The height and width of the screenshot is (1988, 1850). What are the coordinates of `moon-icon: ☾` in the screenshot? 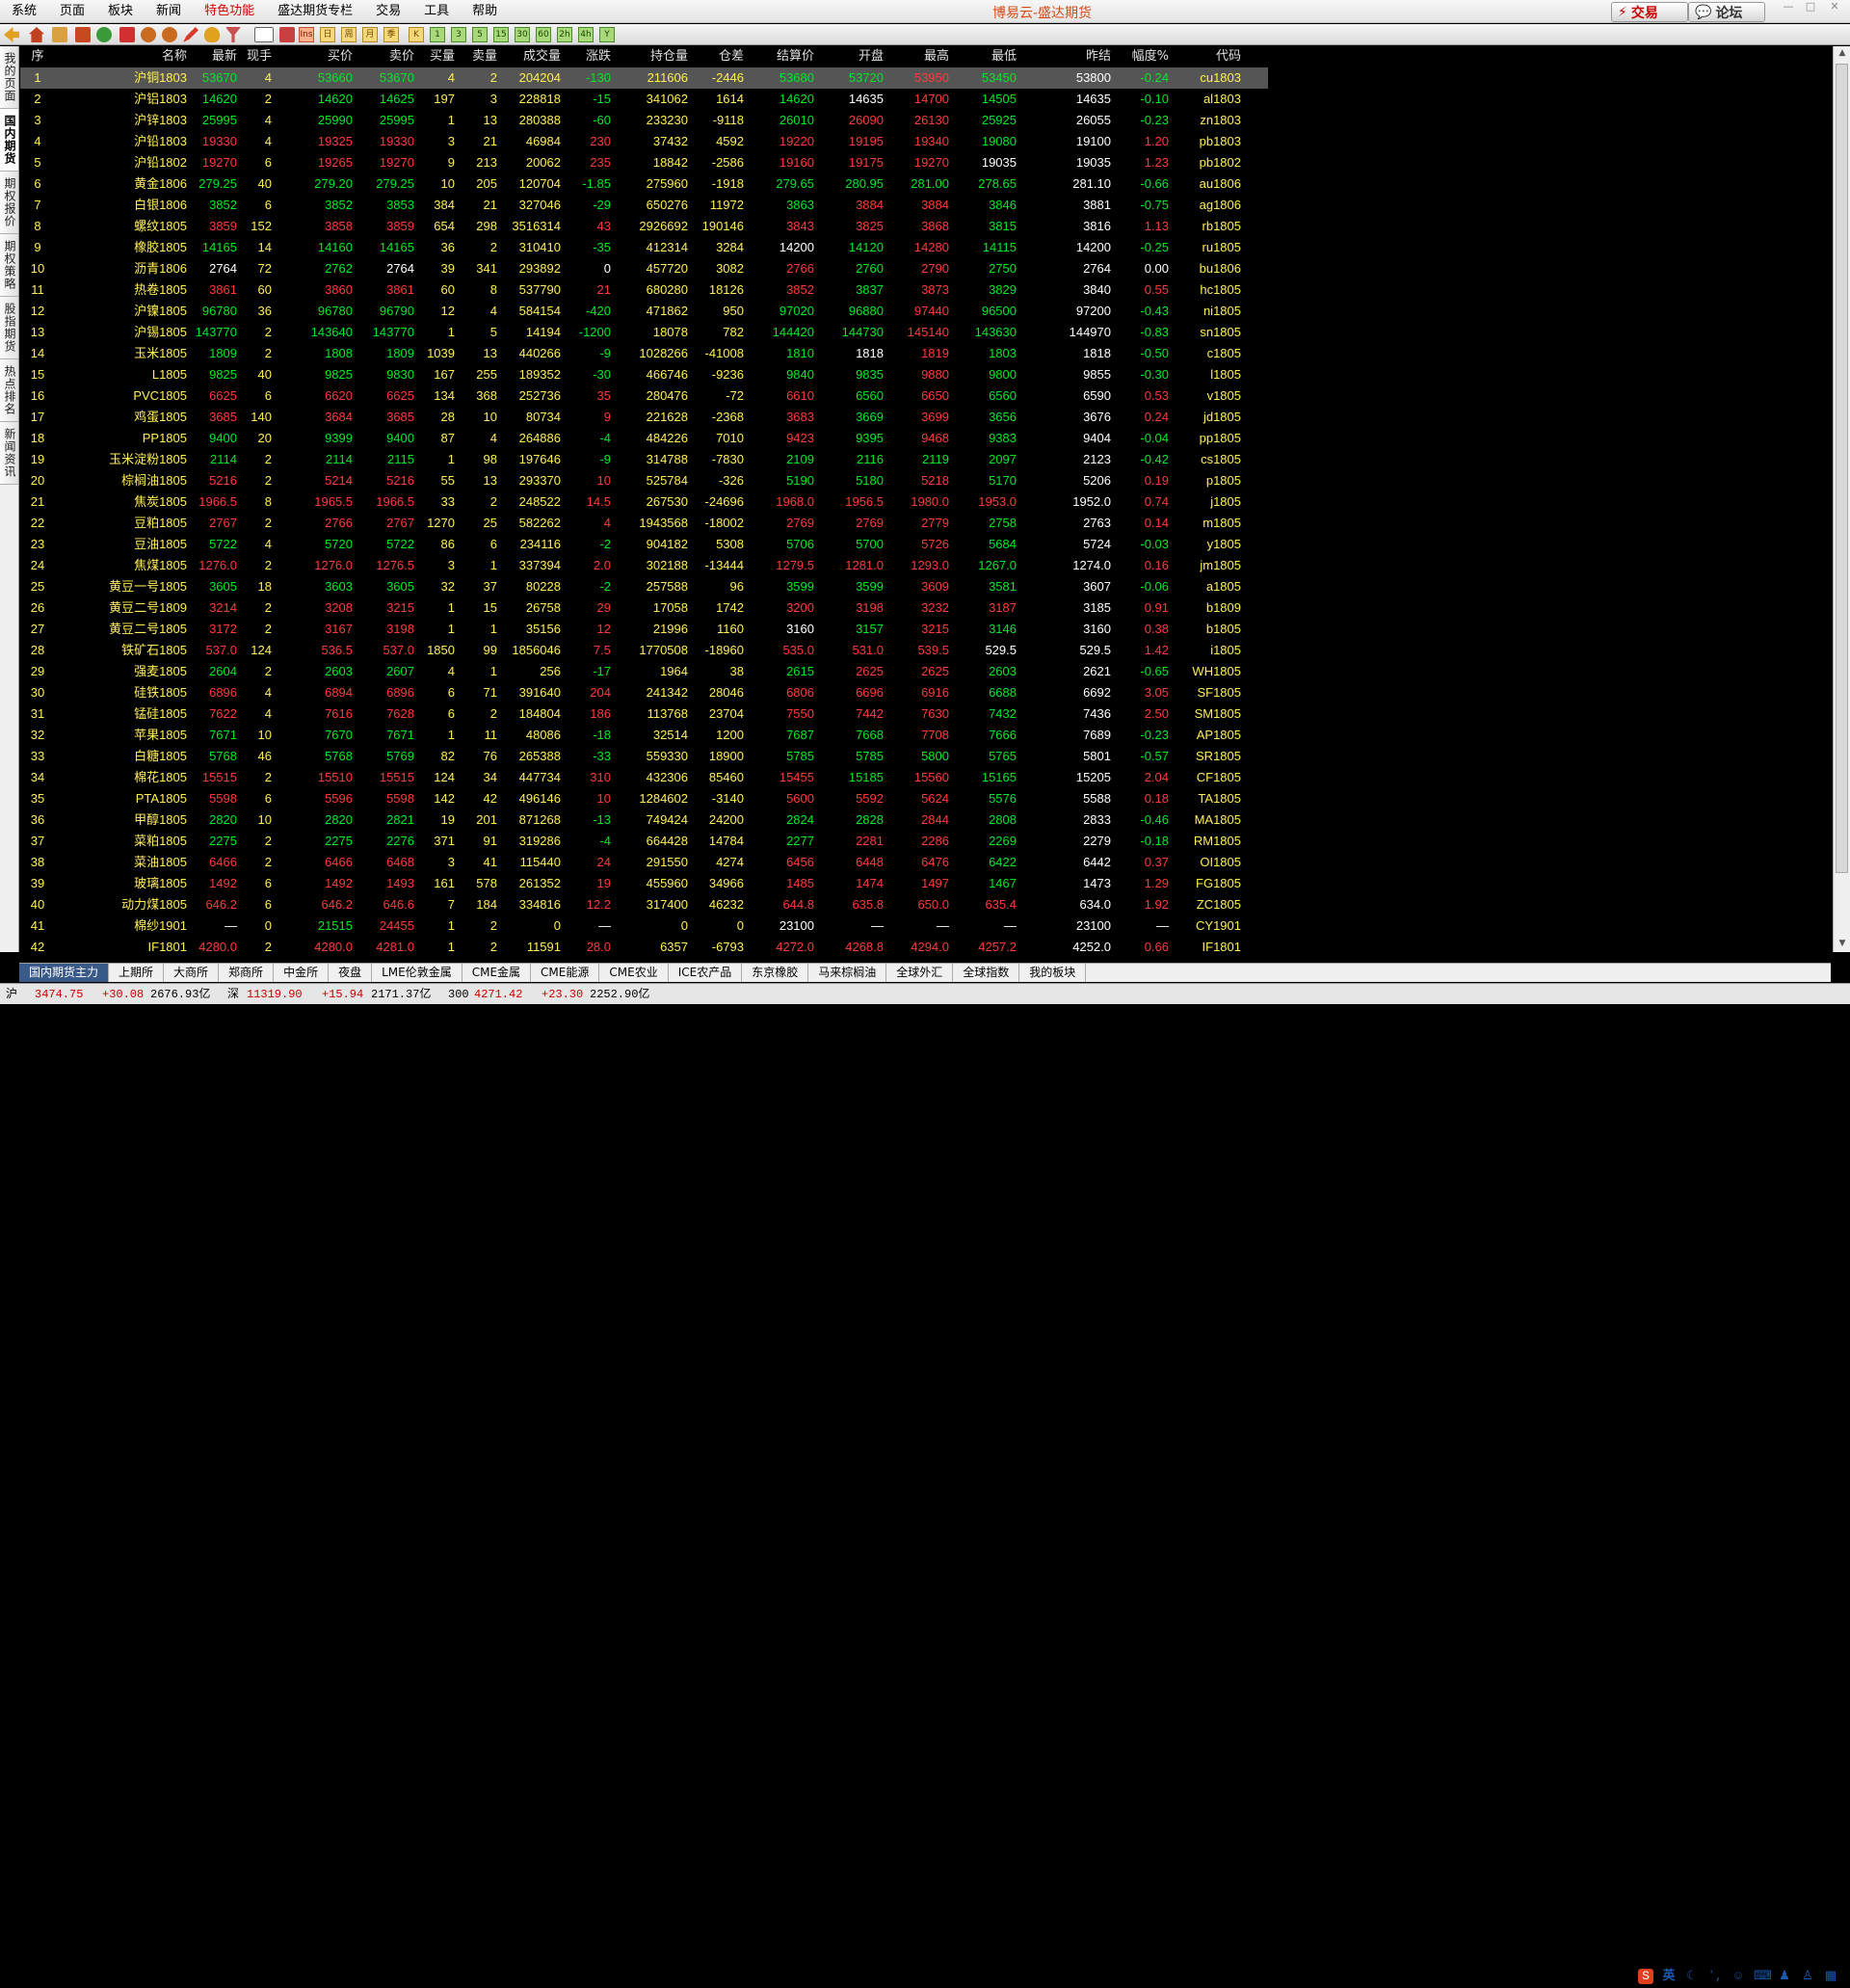 It's located at (1692, 1976).